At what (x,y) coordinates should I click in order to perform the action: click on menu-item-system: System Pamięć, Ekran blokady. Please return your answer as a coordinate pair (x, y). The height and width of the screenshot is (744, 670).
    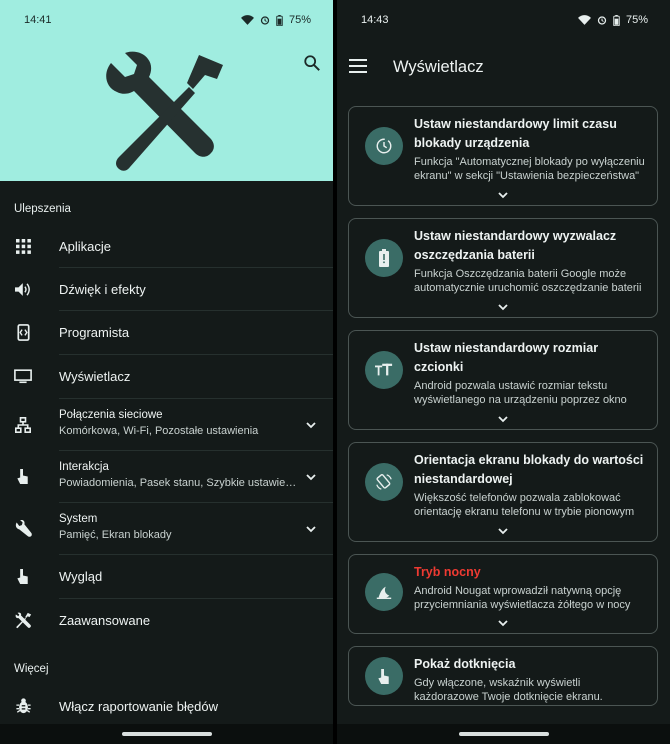
    Looking at the image, I should click on (166, 528).